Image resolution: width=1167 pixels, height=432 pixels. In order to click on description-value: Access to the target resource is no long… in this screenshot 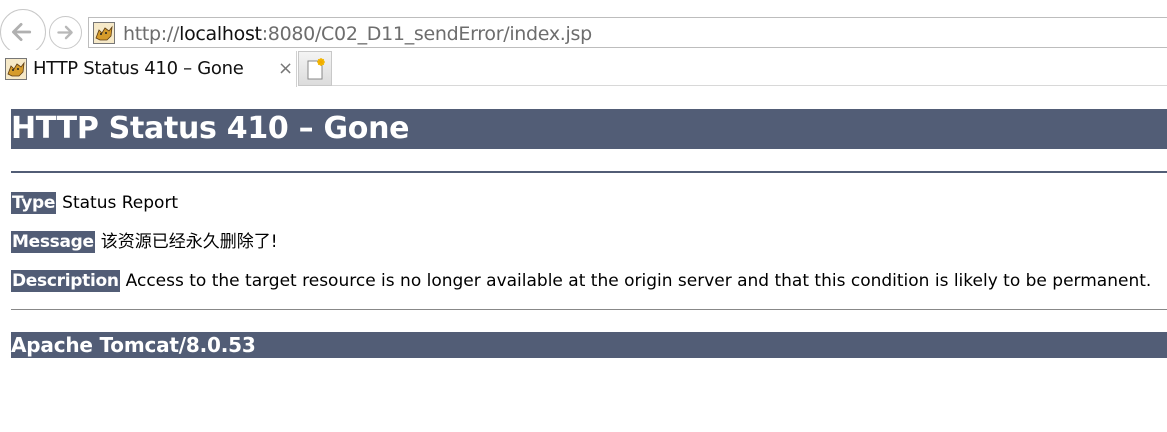, I will do `click(638, 281)`.